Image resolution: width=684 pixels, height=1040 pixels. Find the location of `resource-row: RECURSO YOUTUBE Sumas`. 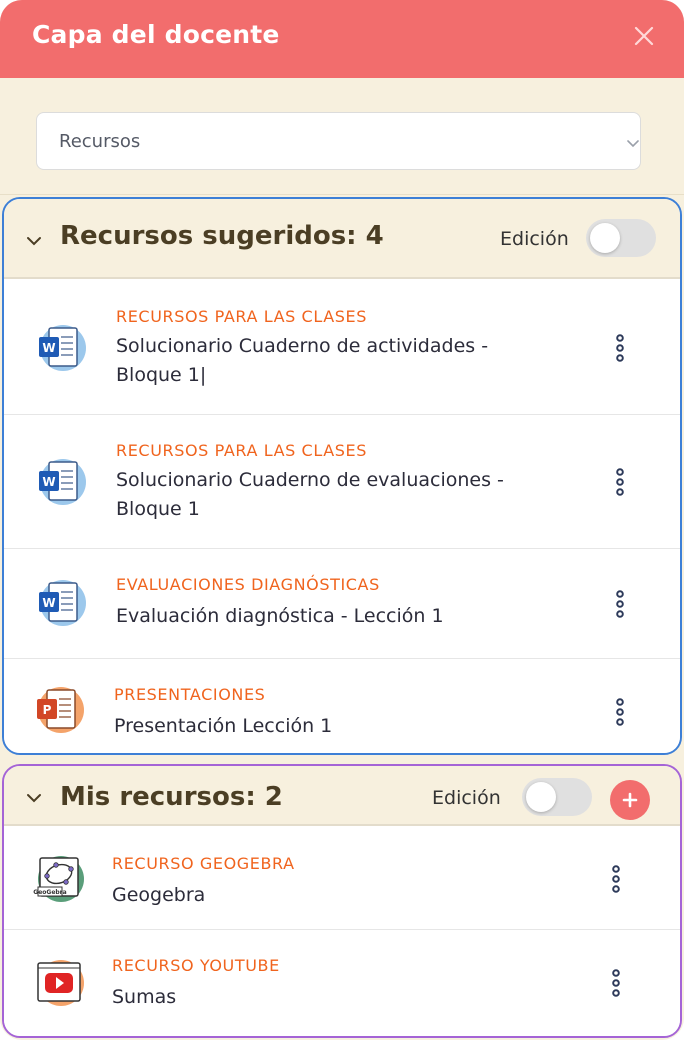

resource-row: RECURSO YOUTUBE Sumas is located at coordinates (342, 983).